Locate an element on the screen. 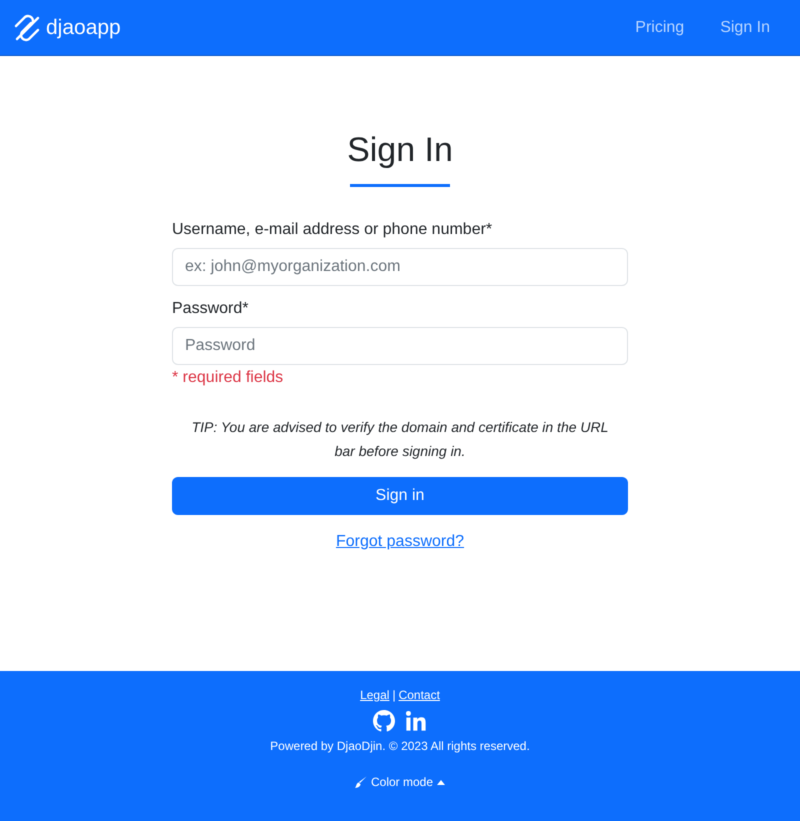 The image size is (800, 821). nav-link: Sign In is located at coordinates (745, 27).